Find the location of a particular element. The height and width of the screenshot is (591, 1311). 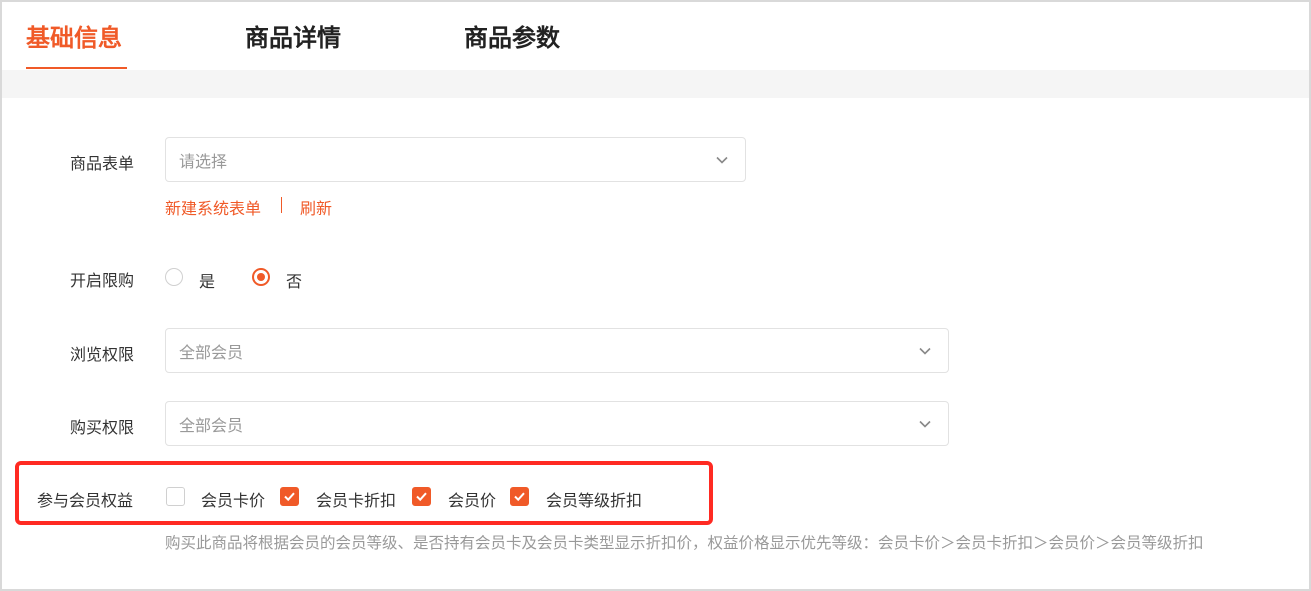

purchase-limit-yes-radio is located at coordinates (174, 277).